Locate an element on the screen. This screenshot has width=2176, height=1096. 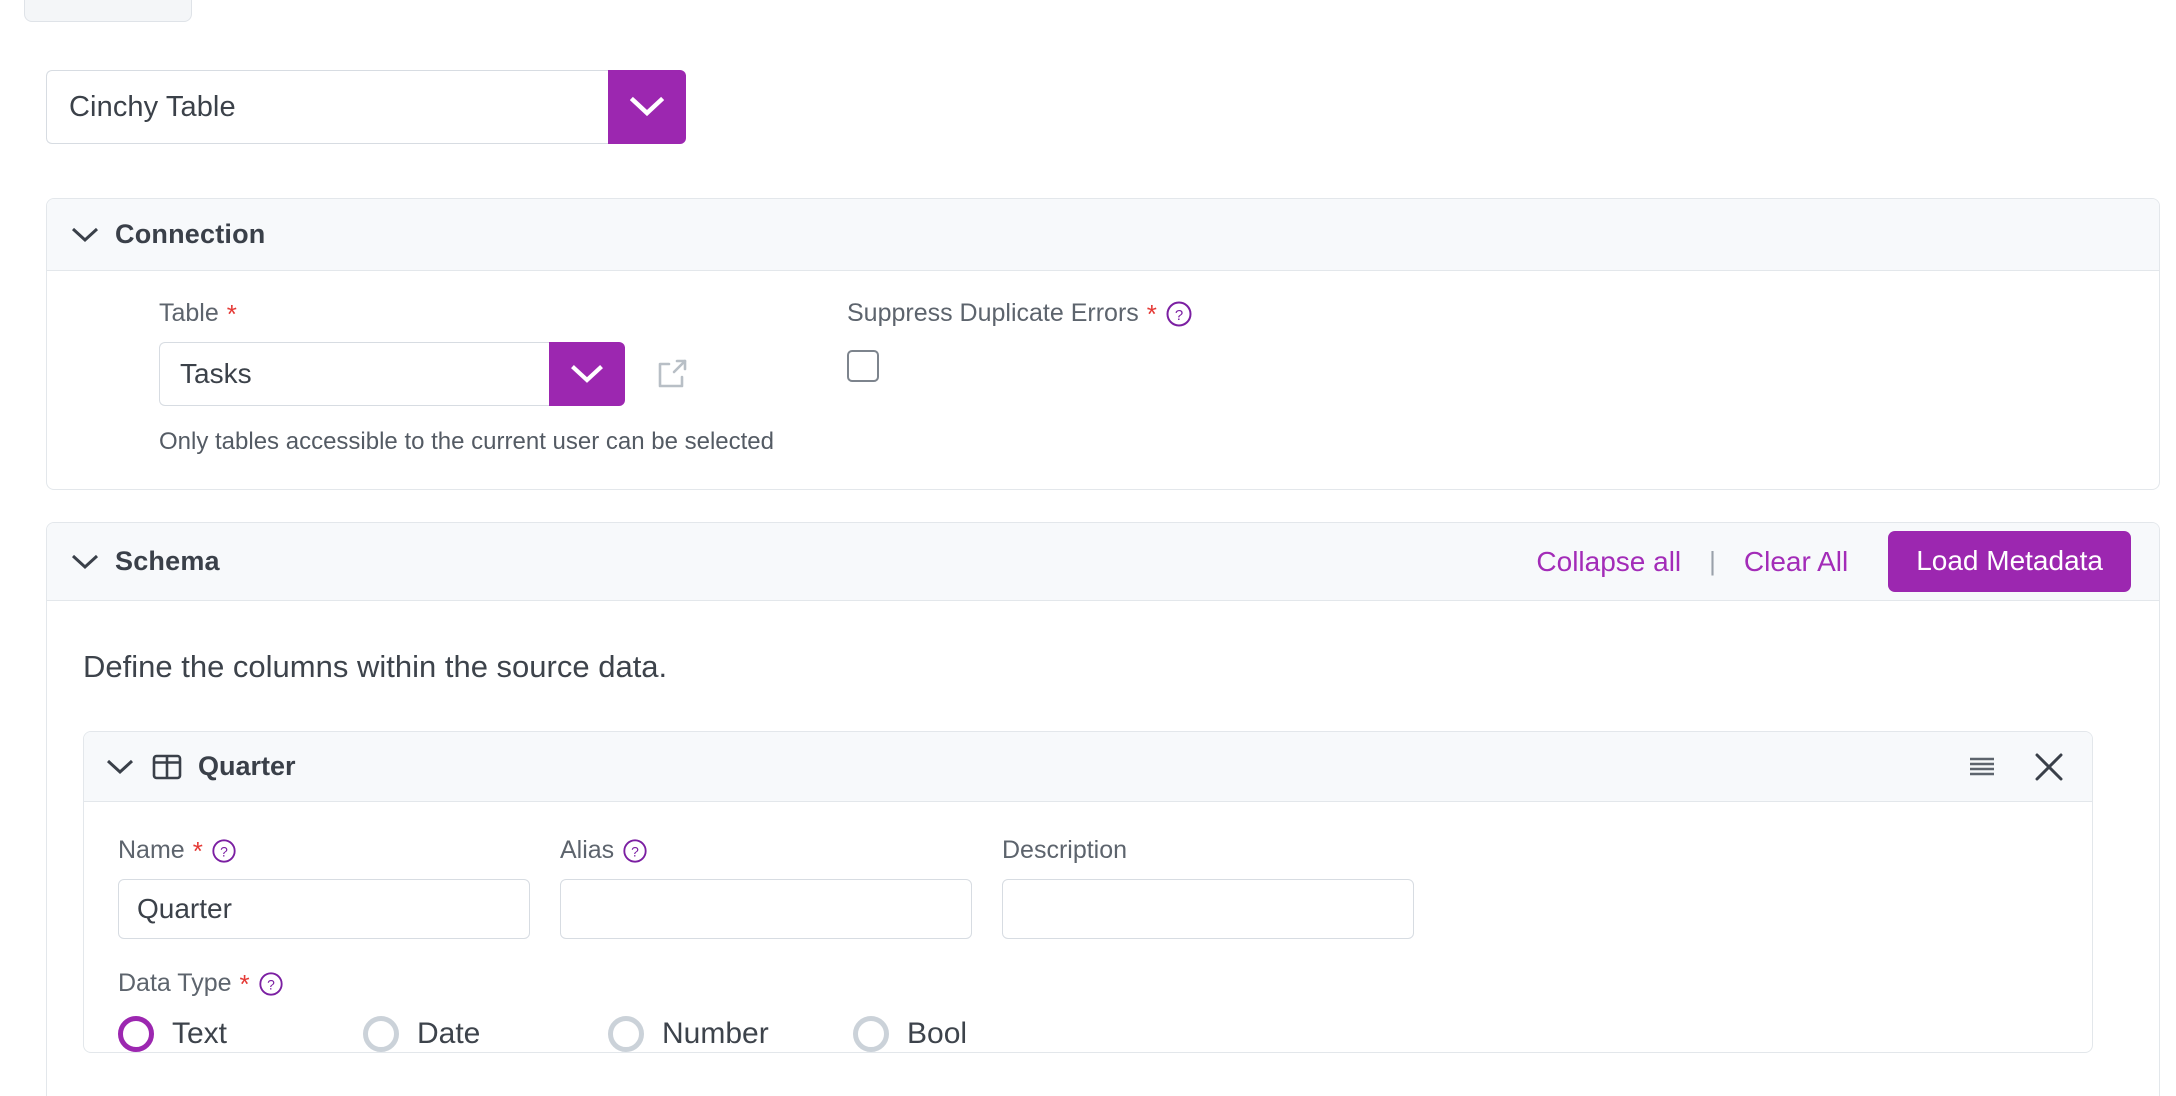
connector-type-select: Cinchy Table is located at coordinates (366, 107).